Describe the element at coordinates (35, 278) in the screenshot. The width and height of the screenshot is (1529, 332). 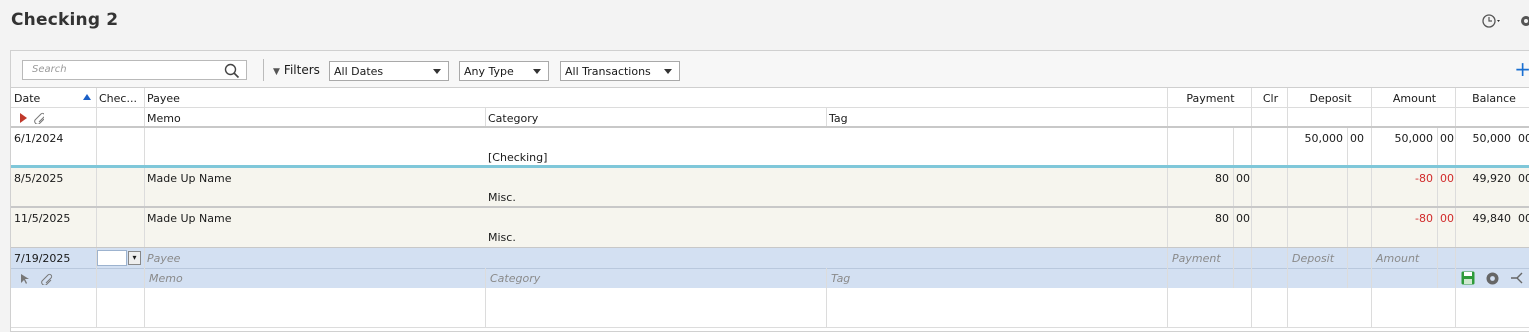
I see `new-txn-icons` at that location.